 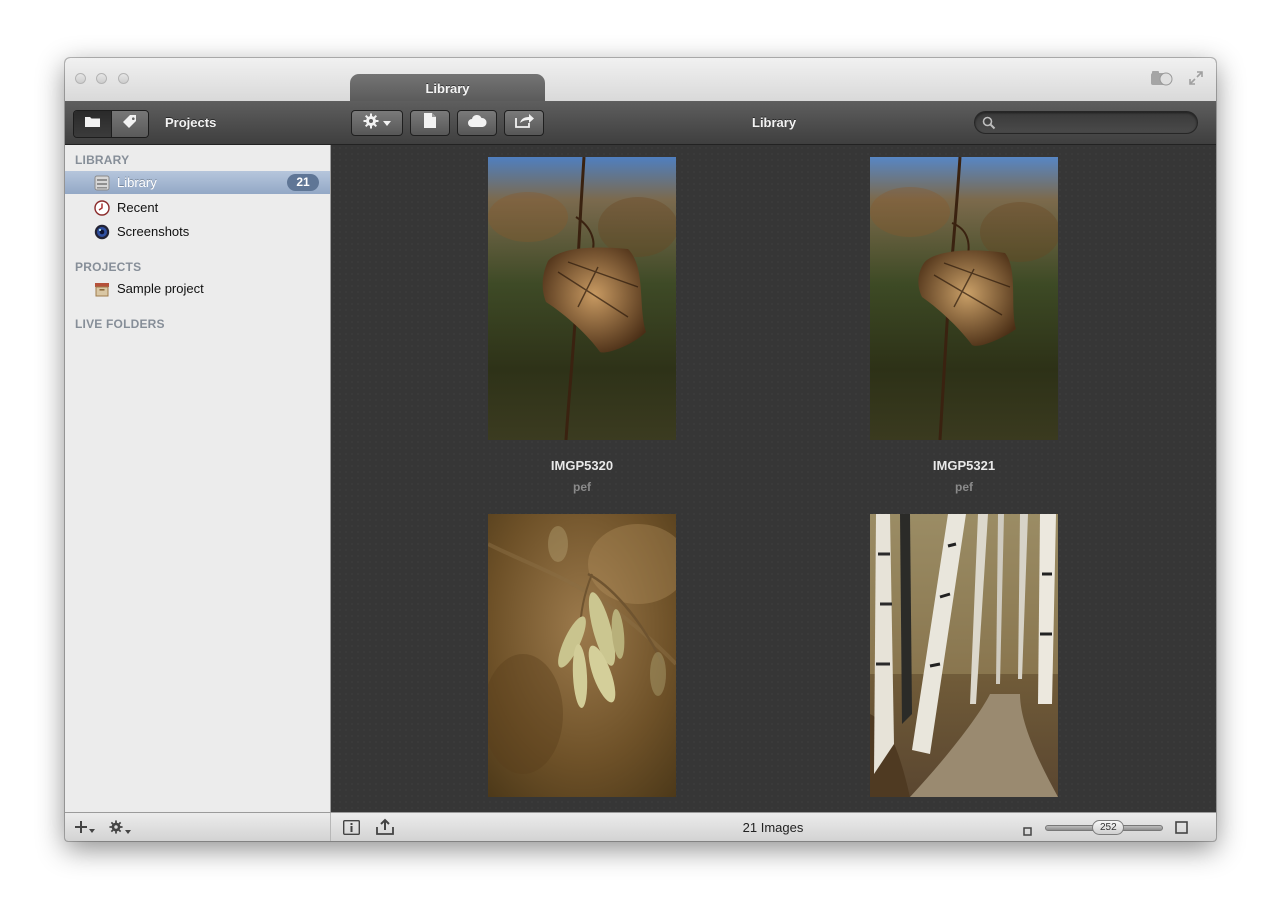 I want to click on document-icon, so click(x=430, y=123).